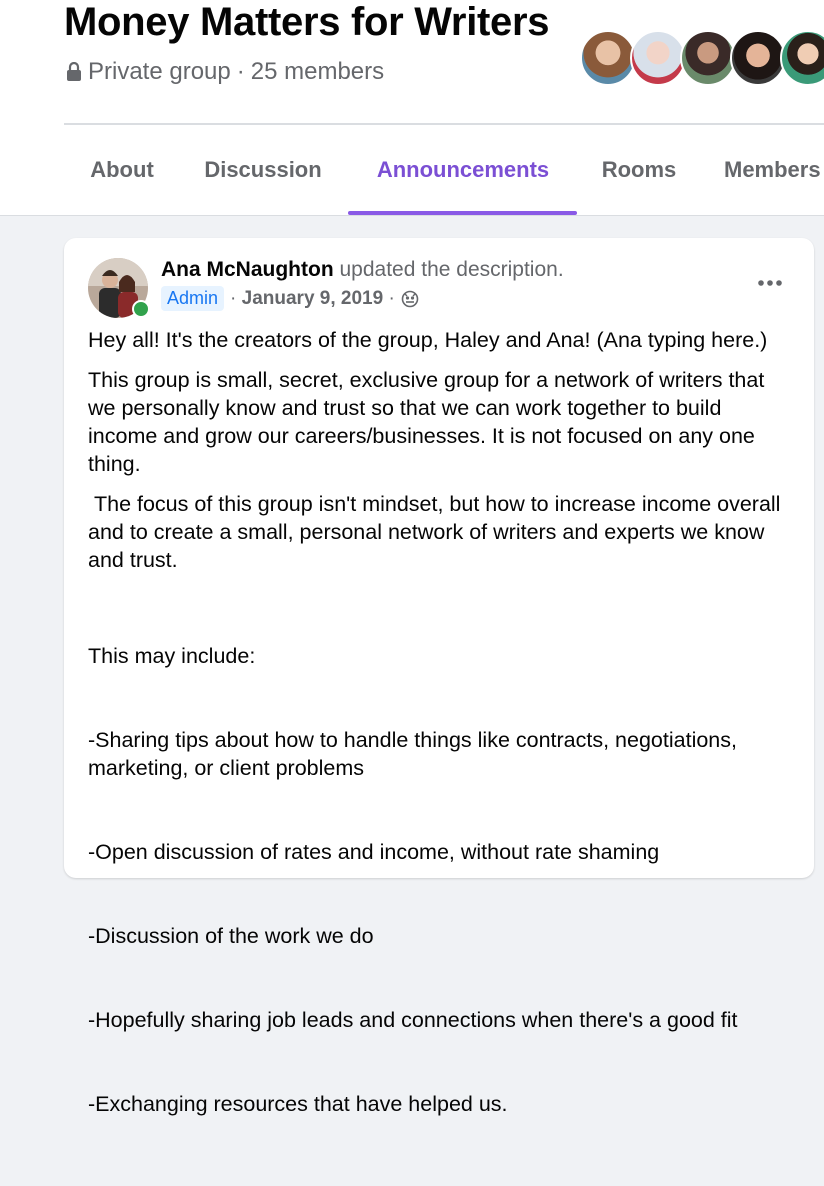 The width and height of the screenshot is (824, 1186). I want to click on author-name: Ana McNaughton, so click(247, 269).